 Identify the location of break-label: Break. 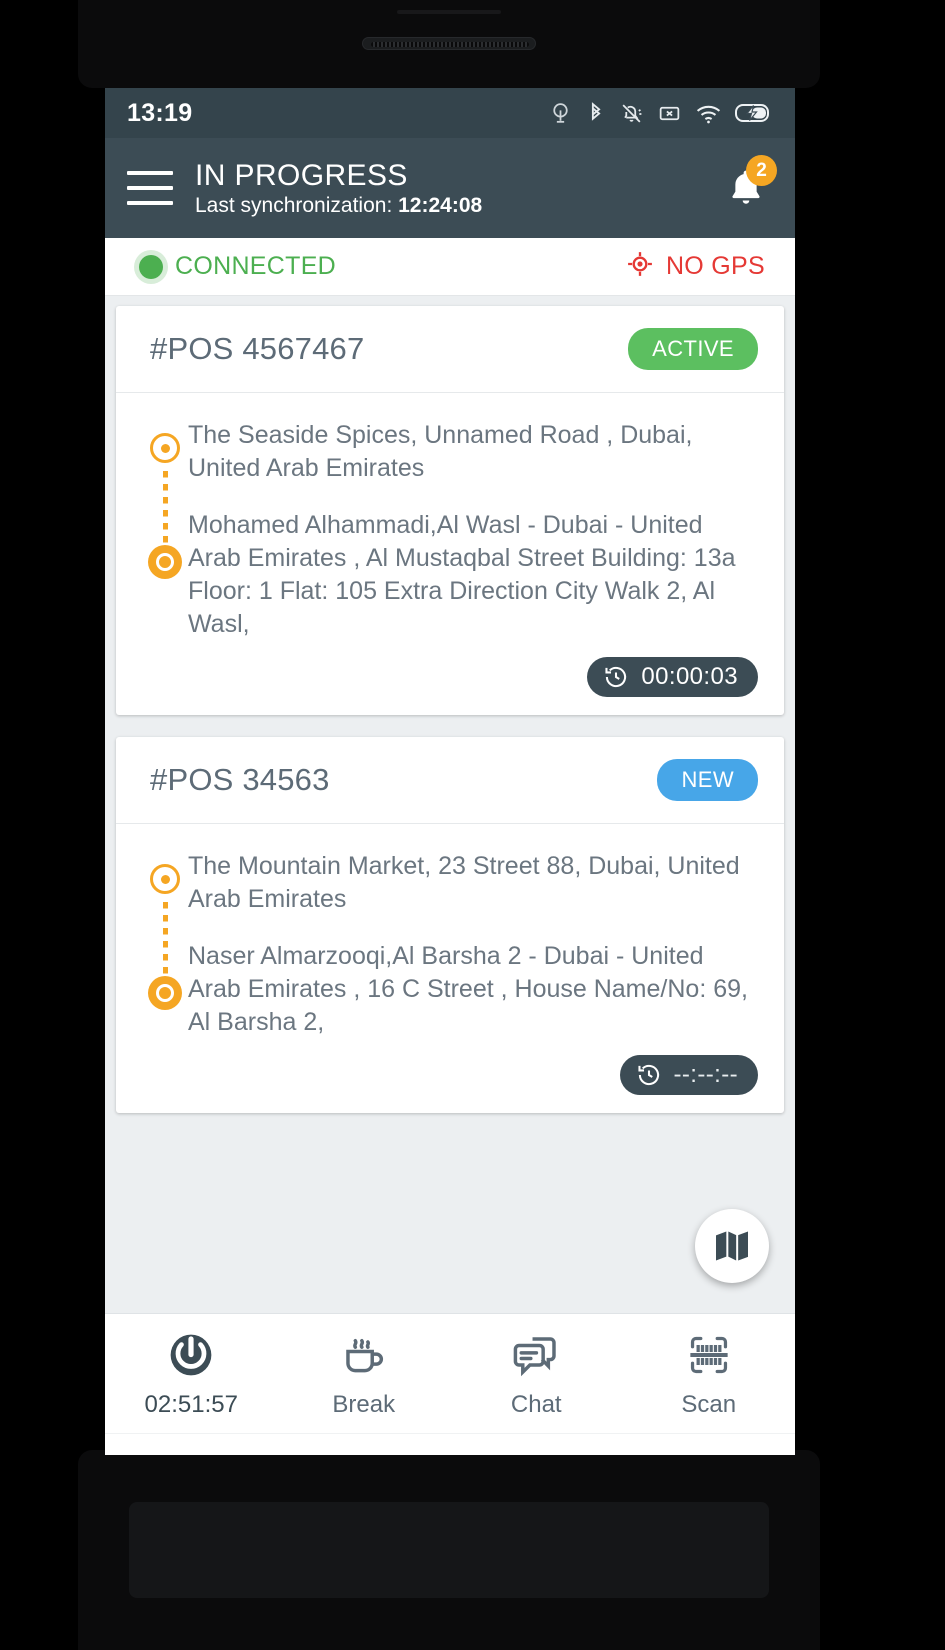
(364, 1404).